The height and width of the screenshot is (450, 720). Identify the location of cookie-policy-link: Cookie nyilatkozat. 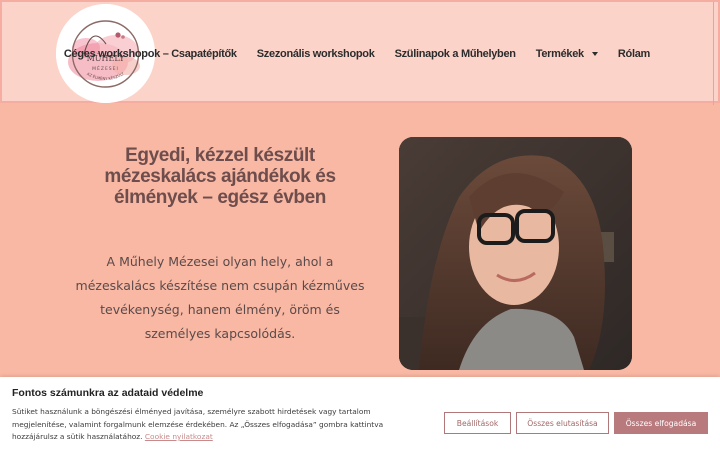
(179, 436).